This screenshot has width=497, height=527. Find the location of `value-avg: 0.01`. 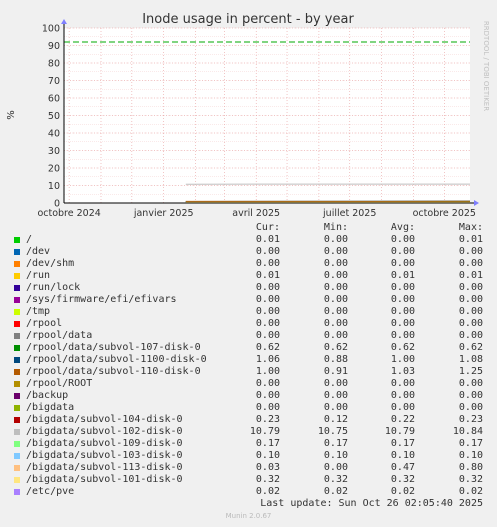

value-avg: 0.01 is located at coordinates (402, 275).